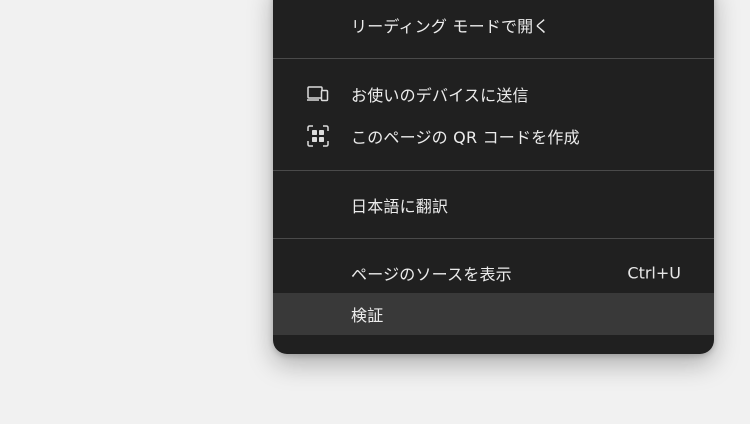  What do you see at coordinates (465, 137) in the screenshot?
I see `menu-item-label: このページの QR コードを作成` at bounding box center [465, 137].